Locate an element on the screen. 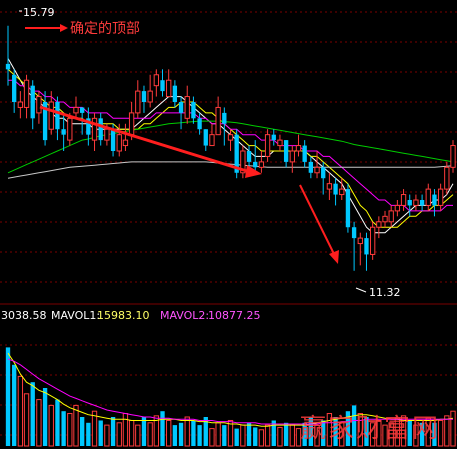  watermark: 赢家财富网 is located at coordinates (370, 429).